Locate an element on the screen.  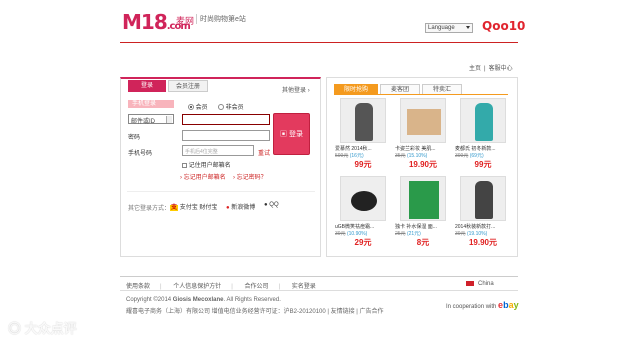
forgot-password-link: › 忘记密码？ is located at coordinates (250, 176).